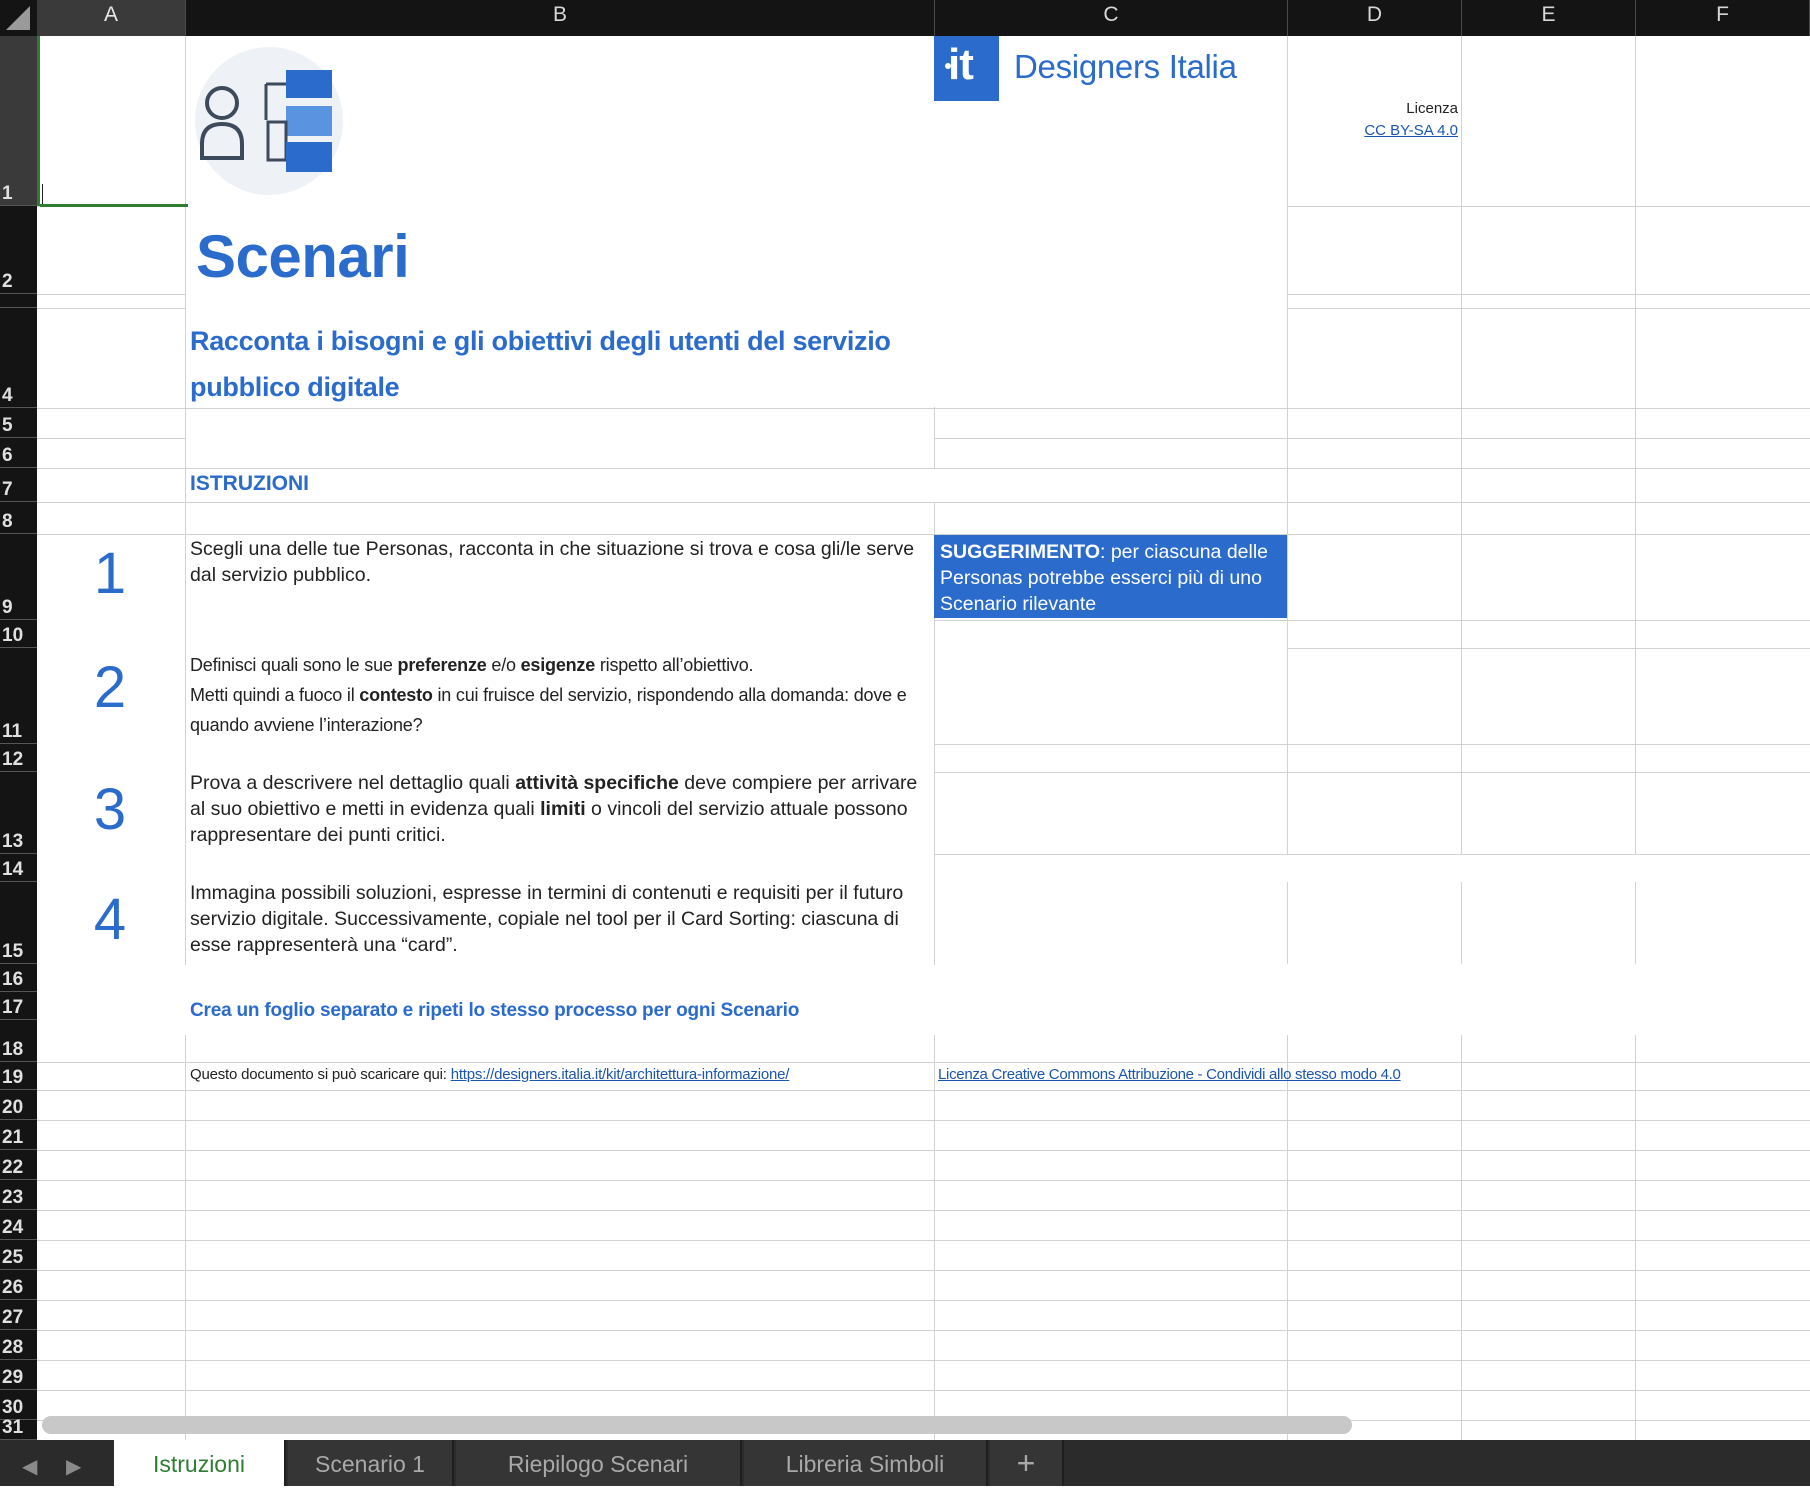 The width and height of the screenshot is (1810, 1488). What do you see at coordinates (866, 1463) in the screenshot?
I see `tab-libreria-simboli: Libreria Simboli` at bounding box center [866, 1463].